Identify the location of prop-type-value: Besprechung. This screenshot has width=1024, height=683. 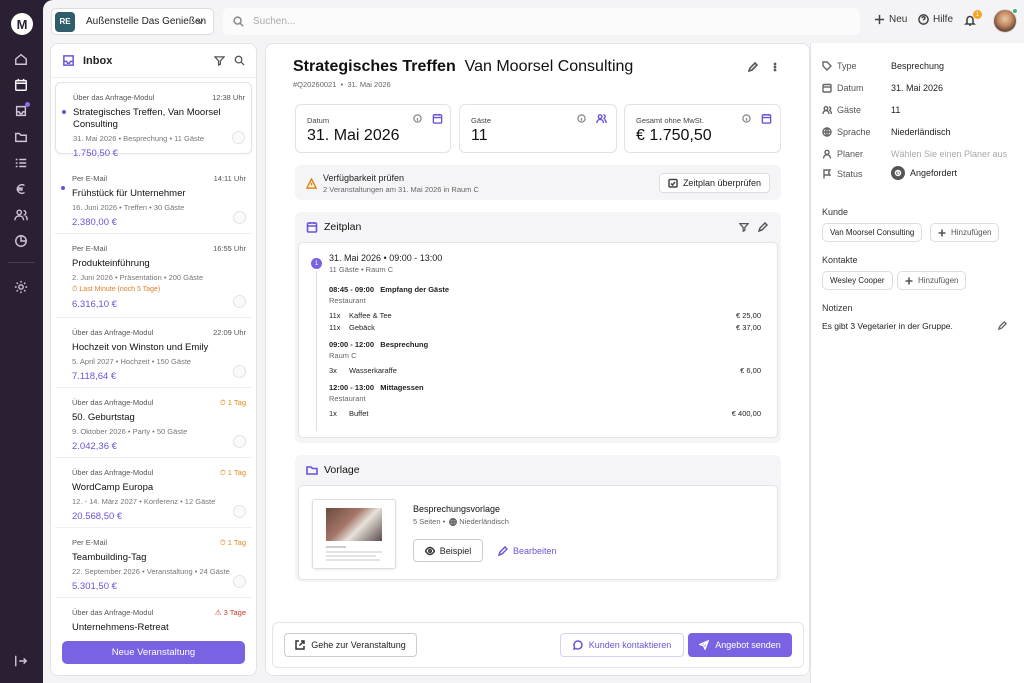
(917, 66).